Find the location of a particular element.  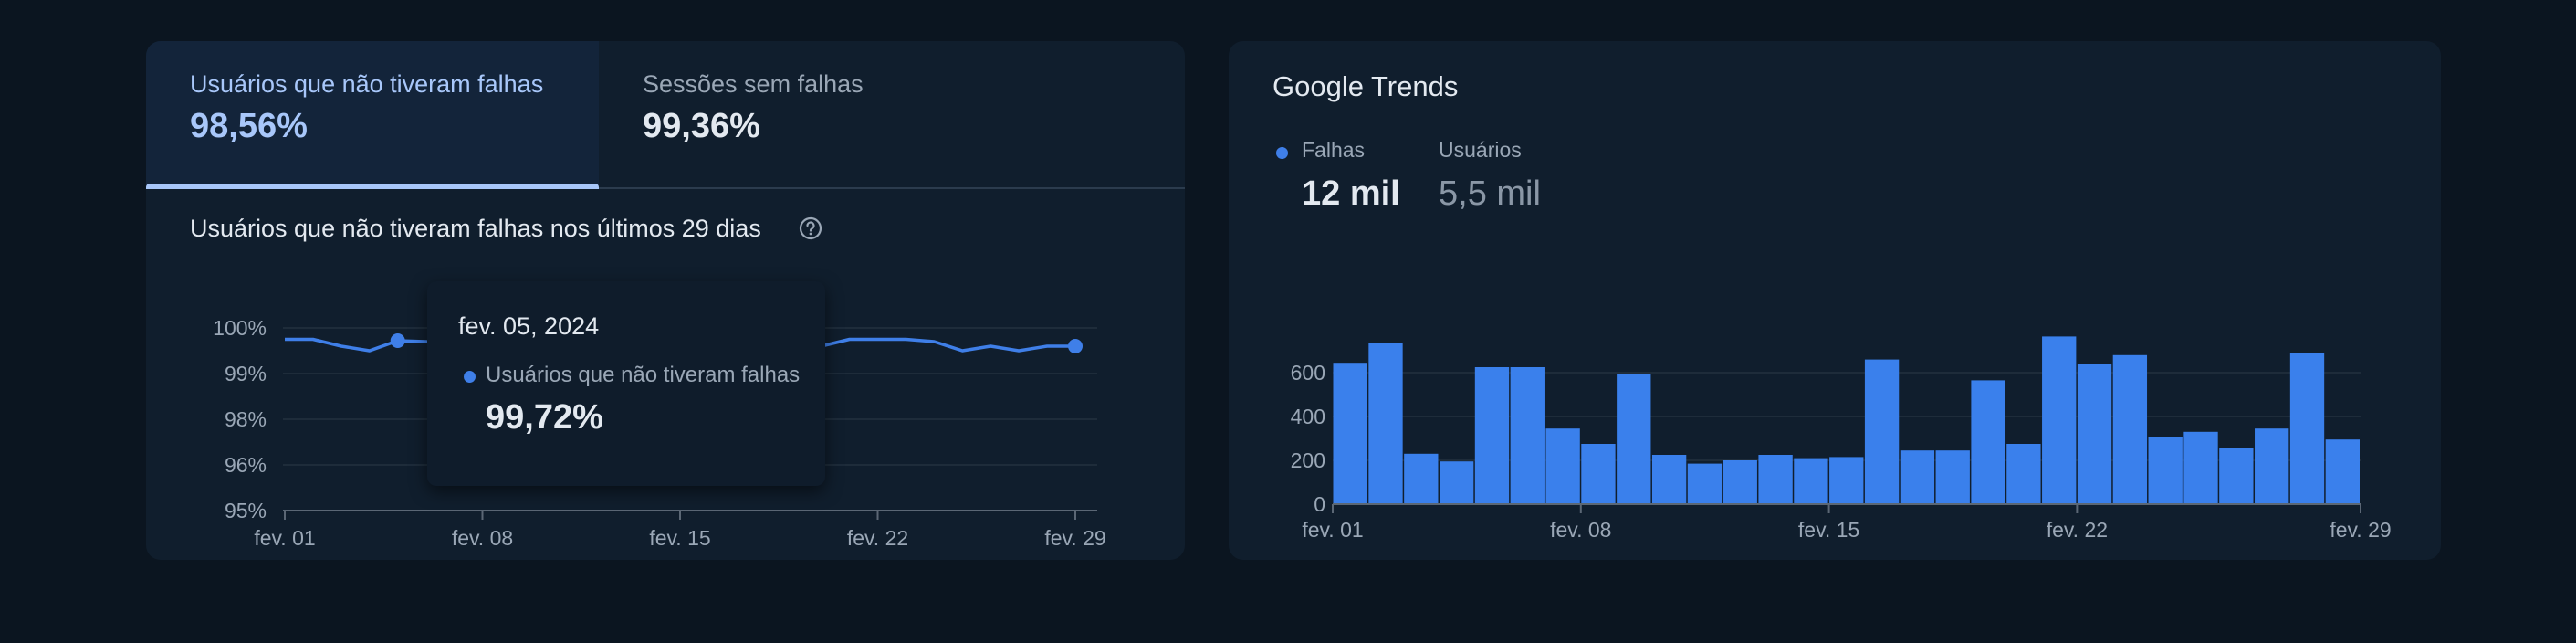

tooltip-date: fev. 05, 2024 is located at coordinates (529, 326).